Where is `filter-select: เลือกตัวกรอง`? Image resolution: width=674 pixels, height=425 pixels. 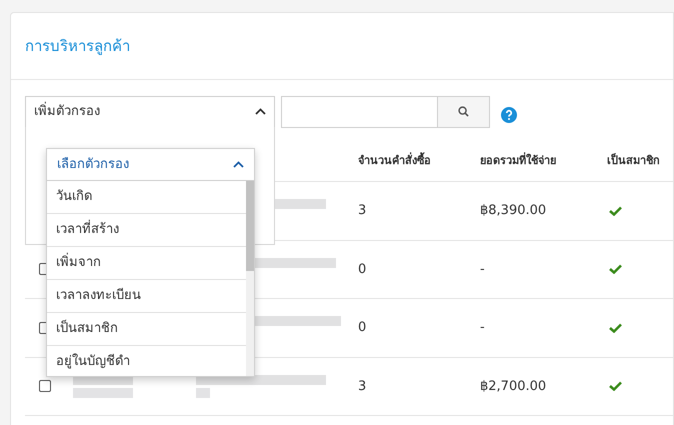 filter-select: เลือกตัวกรอง is located at coordinates (150, 164).